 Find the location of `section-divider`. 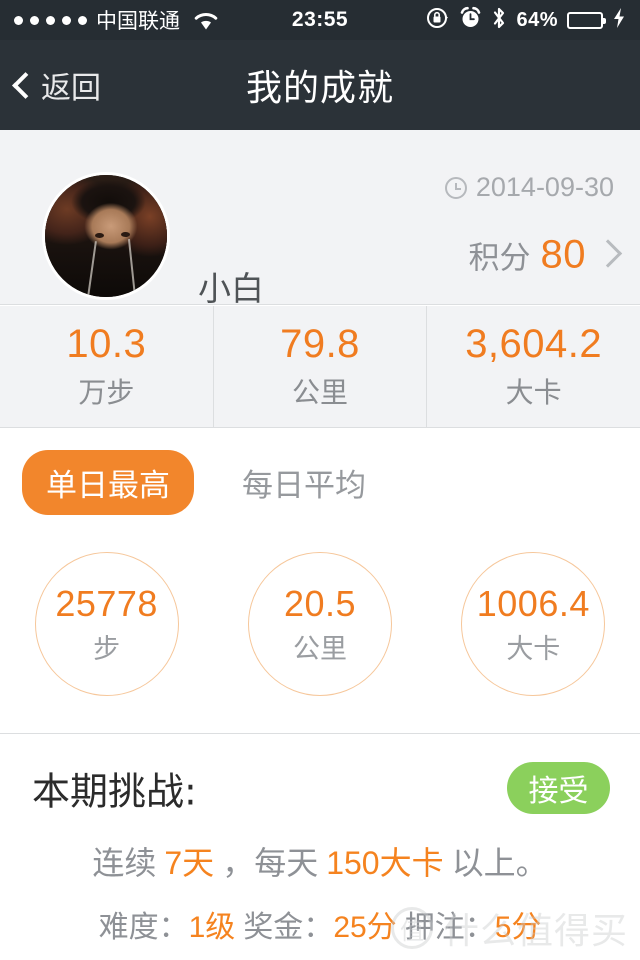

section-divider is located at coordinates (320, 733).